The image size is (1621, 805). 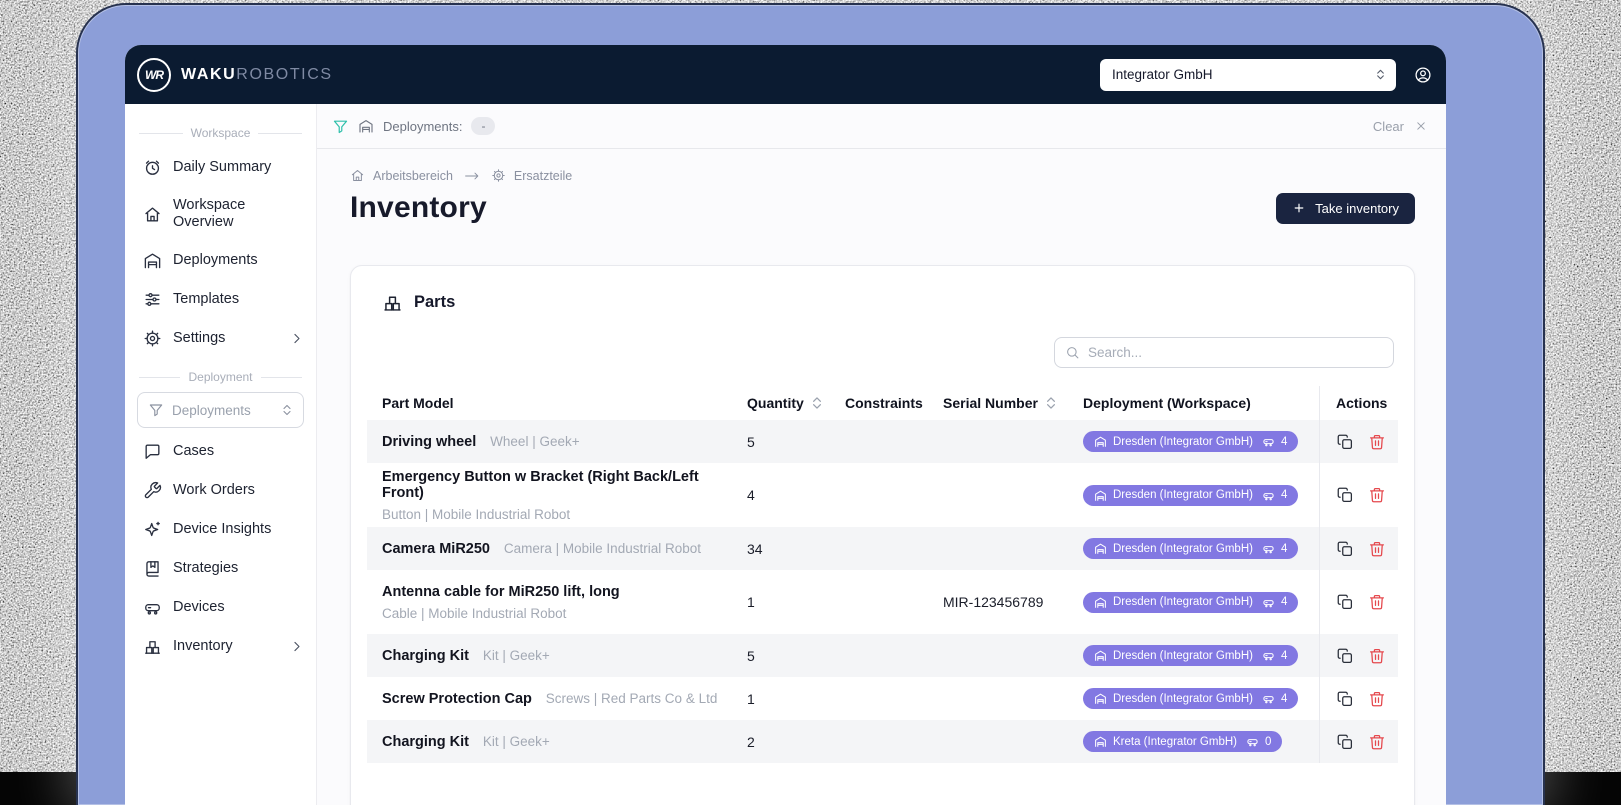 What do you see at coordinates (498, 175) in the screenshot?
I see `gear-icon` at bounding box center [498, 175].